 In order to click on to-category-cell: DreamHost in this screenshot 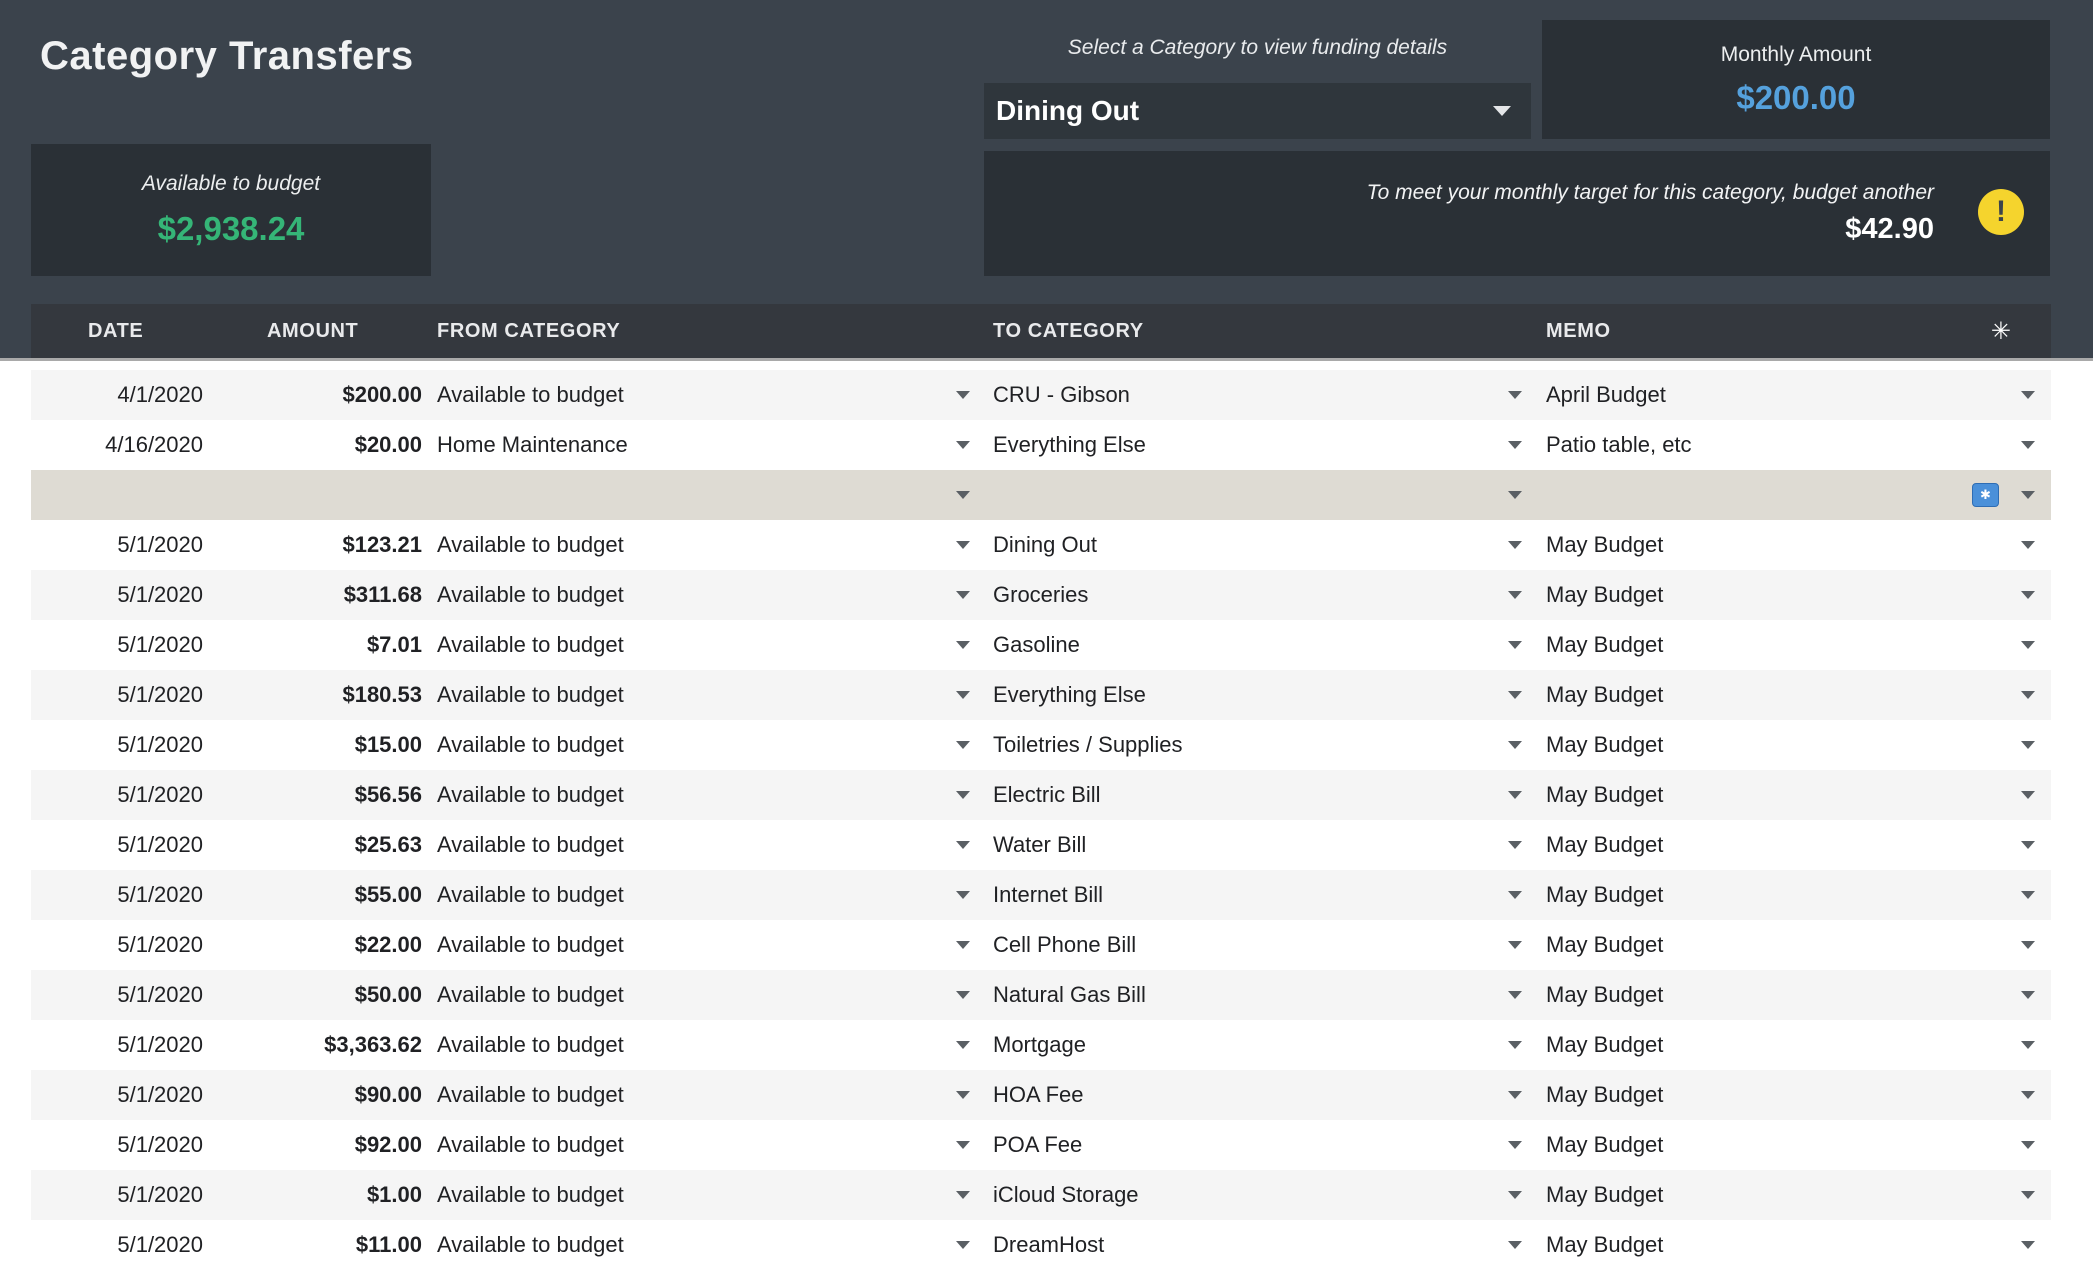, I will do `click(1267, 1243)`.